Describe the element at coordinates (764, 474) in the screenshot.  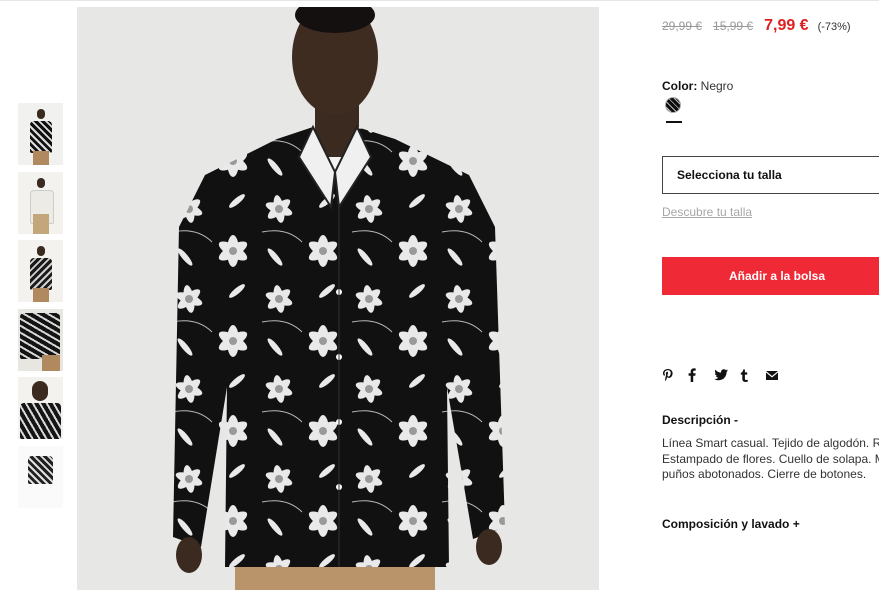
I see `description-line: puños abotonados. Cierre de botones.` at that location.